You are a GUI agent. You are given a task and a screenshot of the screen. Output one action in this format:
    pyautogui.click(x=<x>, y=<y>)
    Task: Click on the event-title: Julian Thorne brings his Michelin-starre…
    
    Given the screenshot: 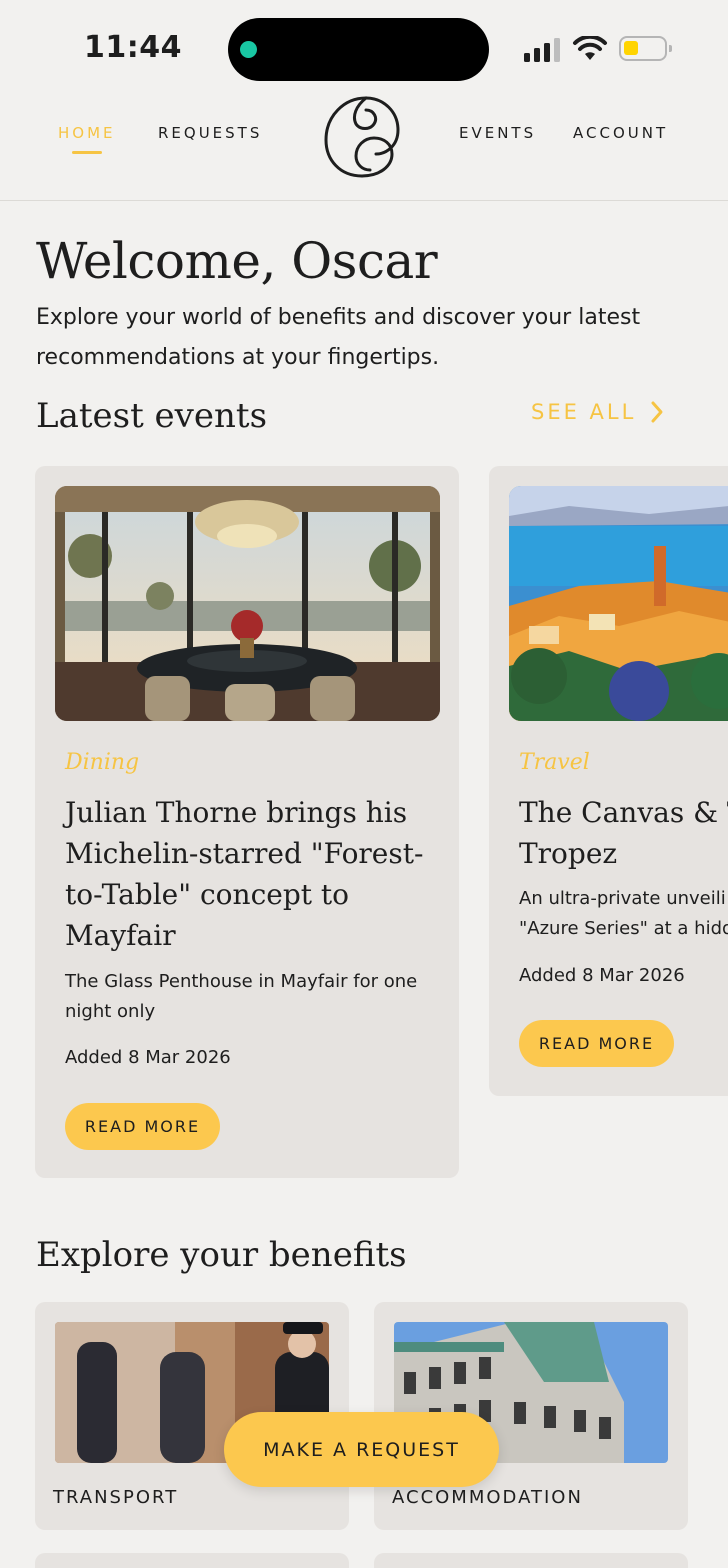 What is the action you would take?
    pyautogui.click(x=244, y=874)
    